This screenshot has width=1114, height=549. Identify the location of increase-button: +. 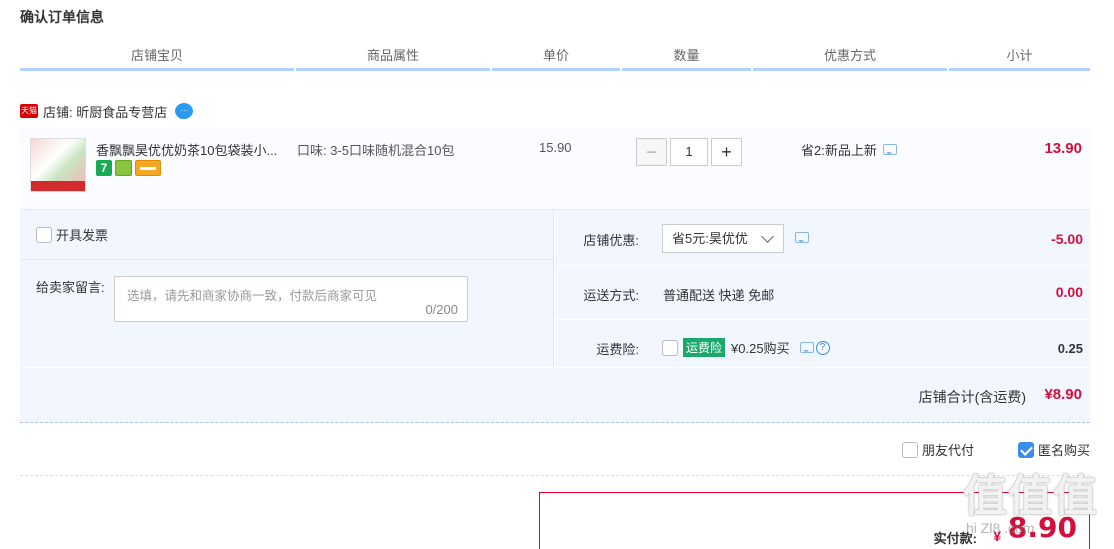
(726, 152).